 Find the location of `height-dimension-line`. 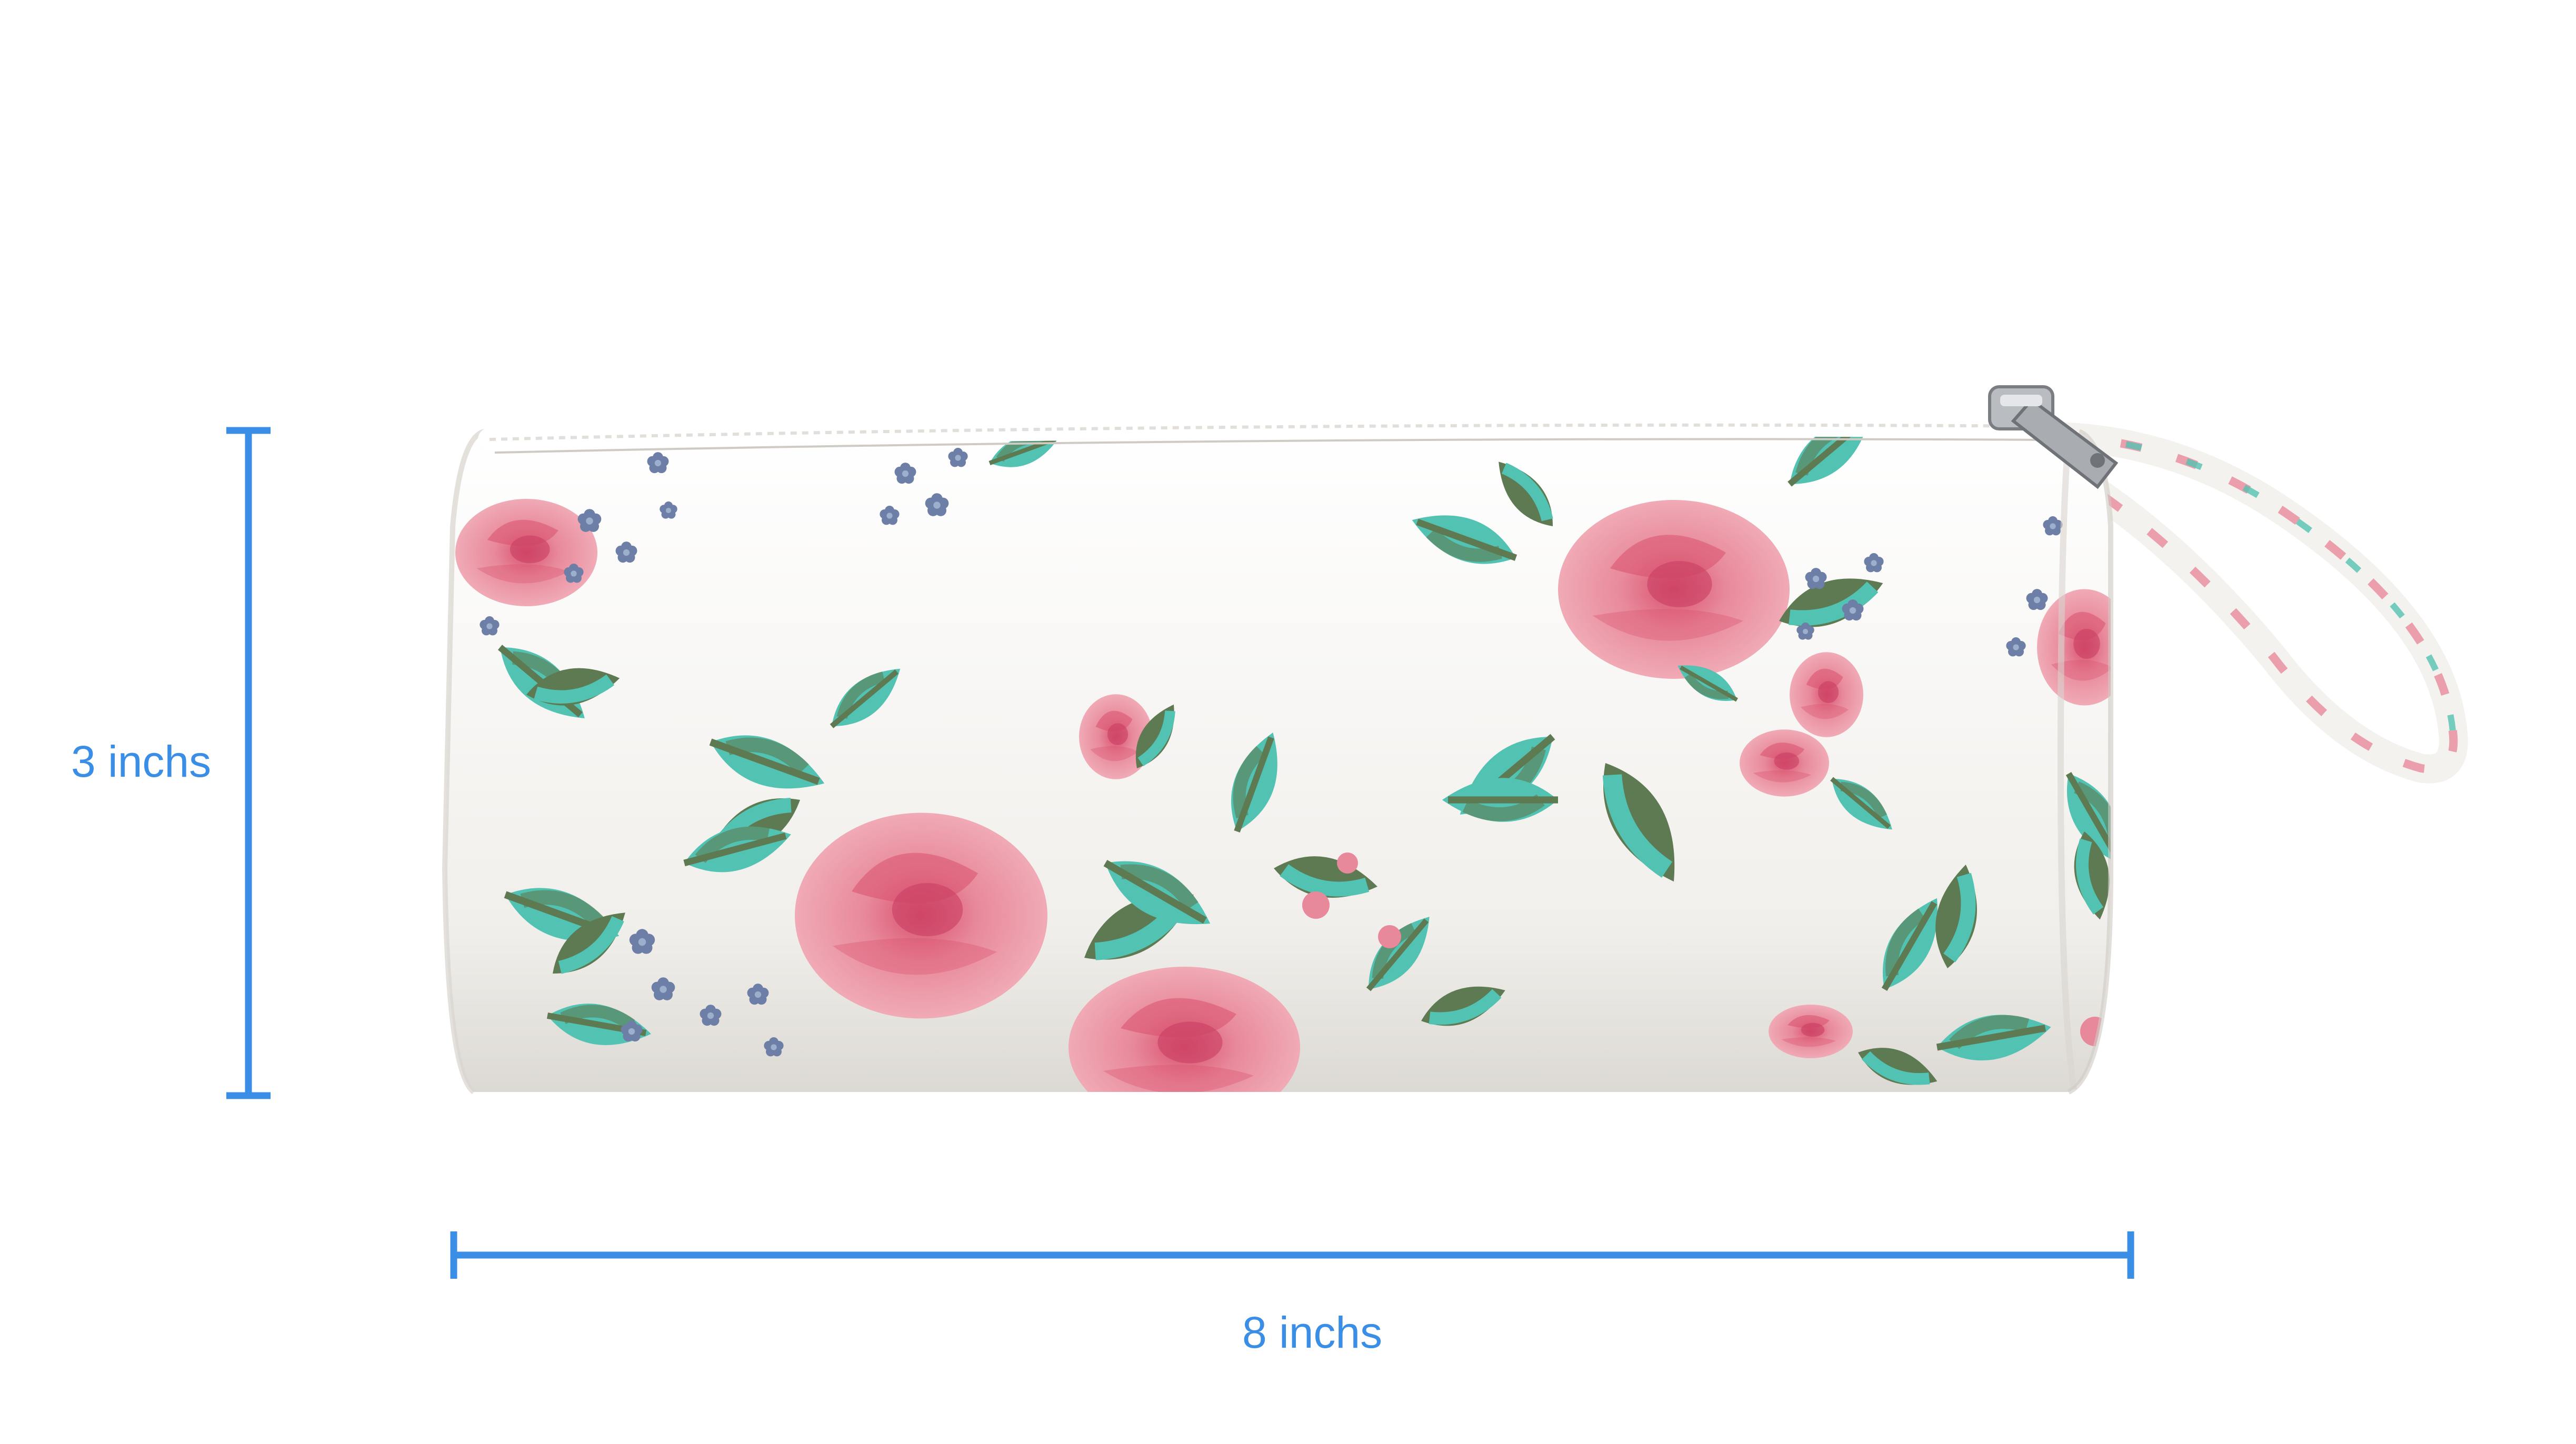

height-dimension-line is located at coordinates (249, 763).